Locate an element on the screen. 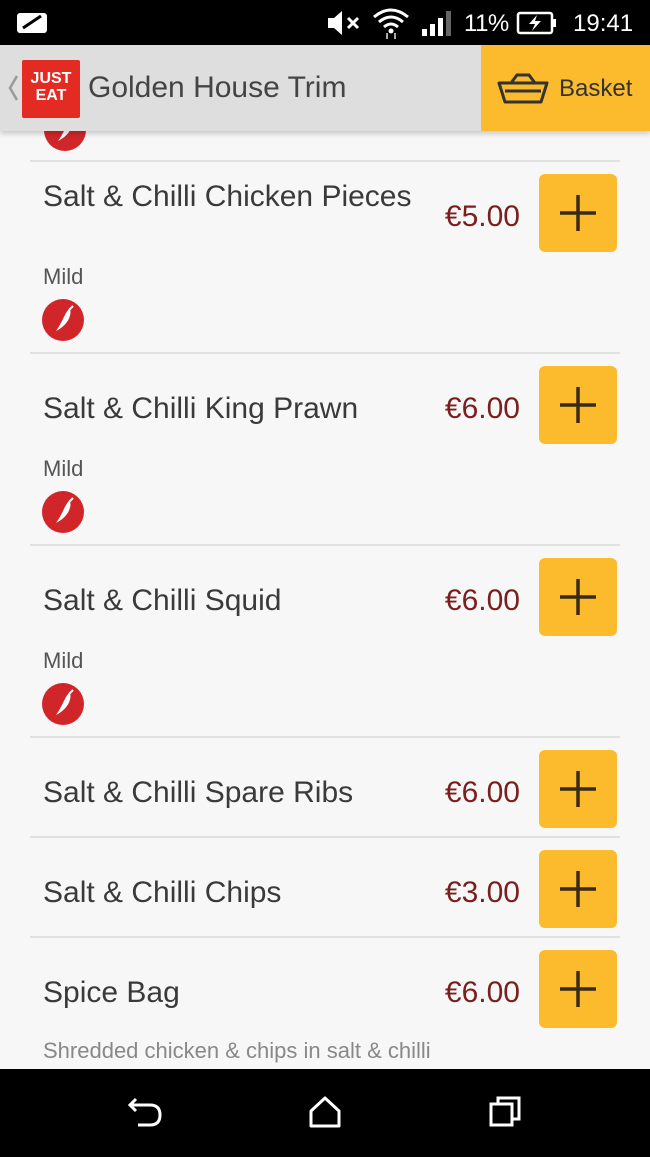 The width and height of the screenshot is (650, 1157). item-name: Salt & Chilli Chicken Pieces is located at coordinates (227, 196).